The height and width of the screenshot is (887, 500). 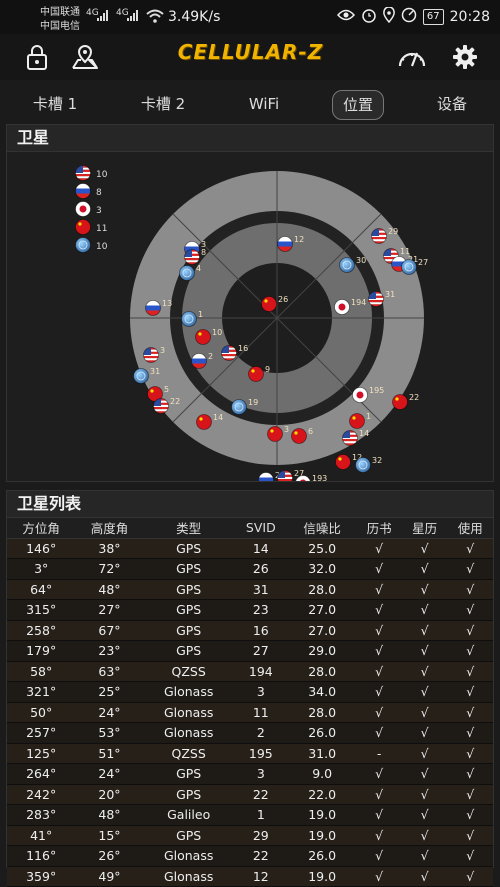 What do you see at coordinates (250, 692) in the screenshot?
I see `table-row: 321° 25° Glonass 3 34.0 √ √ √` at bounding box center [250, 692].